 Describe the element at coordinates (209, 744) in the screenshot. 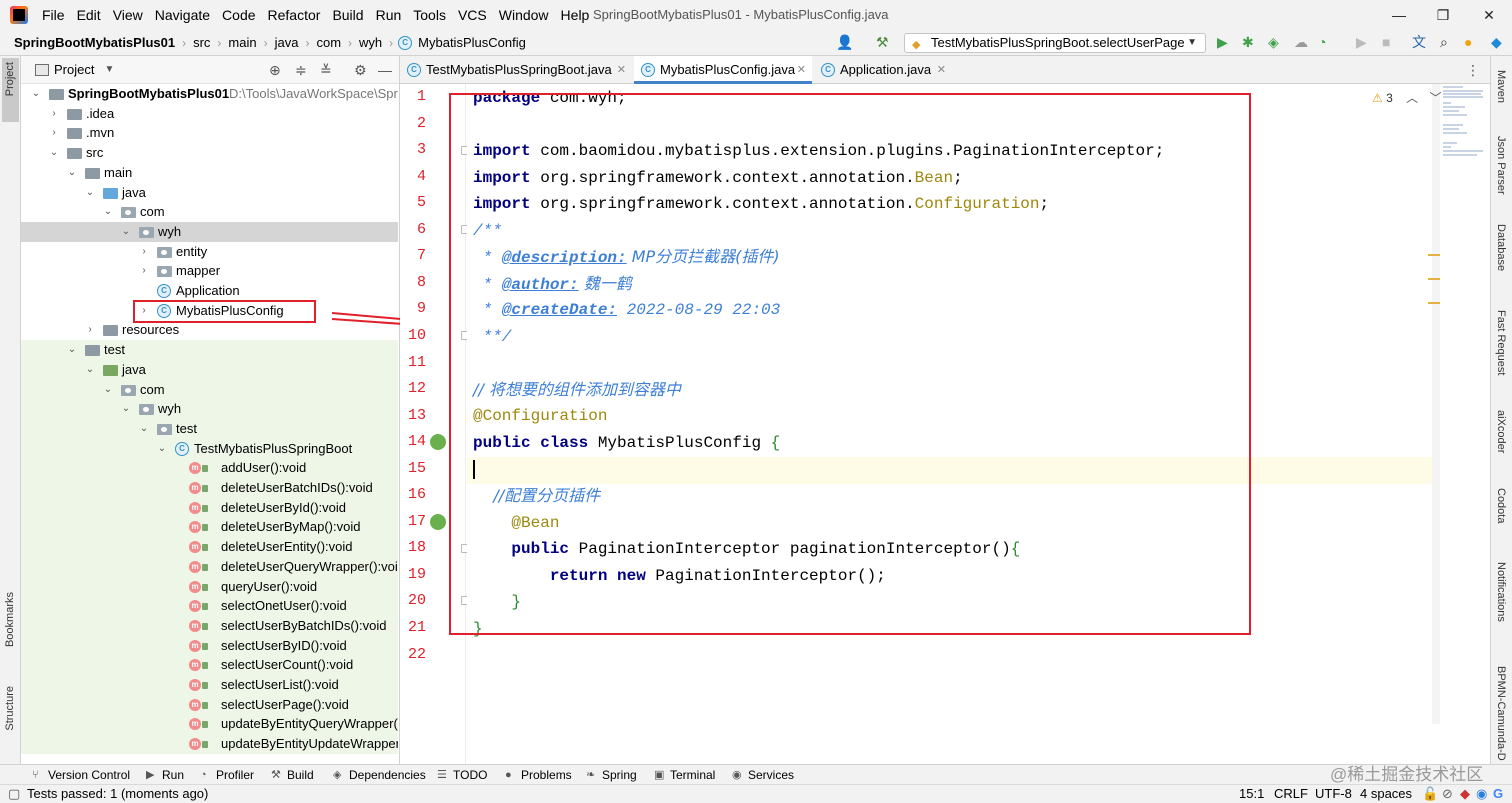

I see `tree-item: m updateByEntityUpdateWrapper` at that location.